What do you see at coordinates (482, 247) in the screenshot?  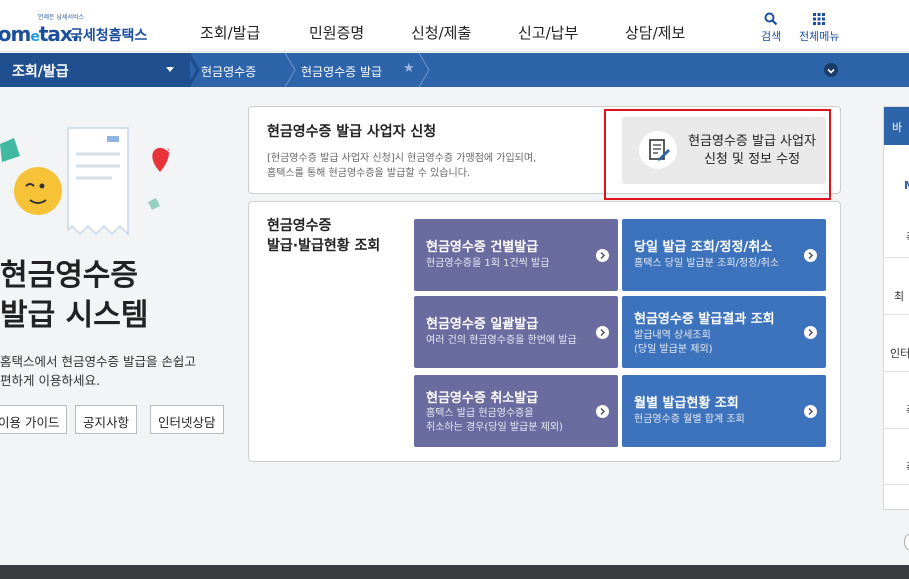 I see `tile-title: 현금영수증 건별발급` at bounding box center [482, 247].